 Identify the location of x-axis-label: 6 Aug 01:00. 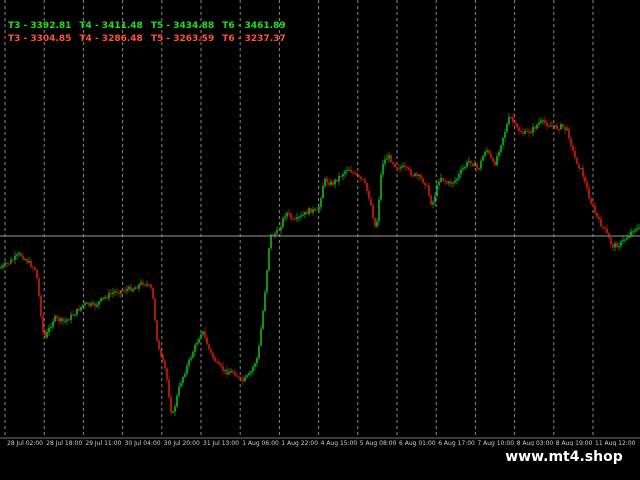
(417, 443).